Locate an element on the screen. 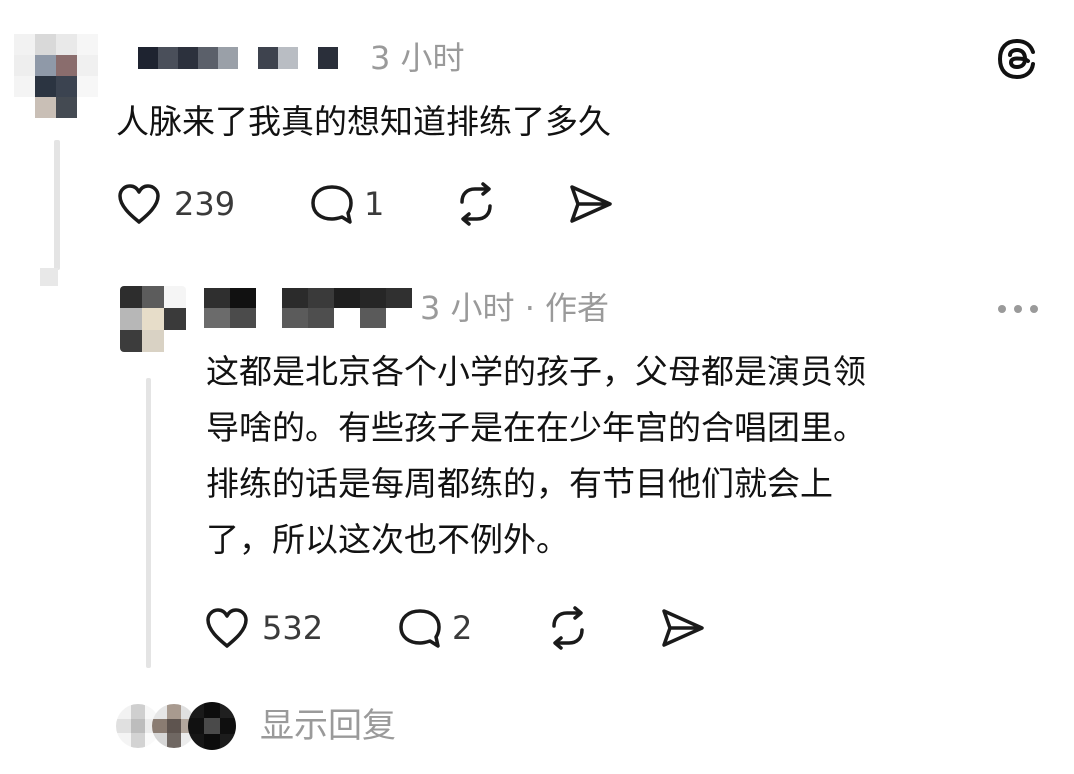  comment-text: 人脉来了我真的想知道排练了多久 is located at coordinates (363, 121).